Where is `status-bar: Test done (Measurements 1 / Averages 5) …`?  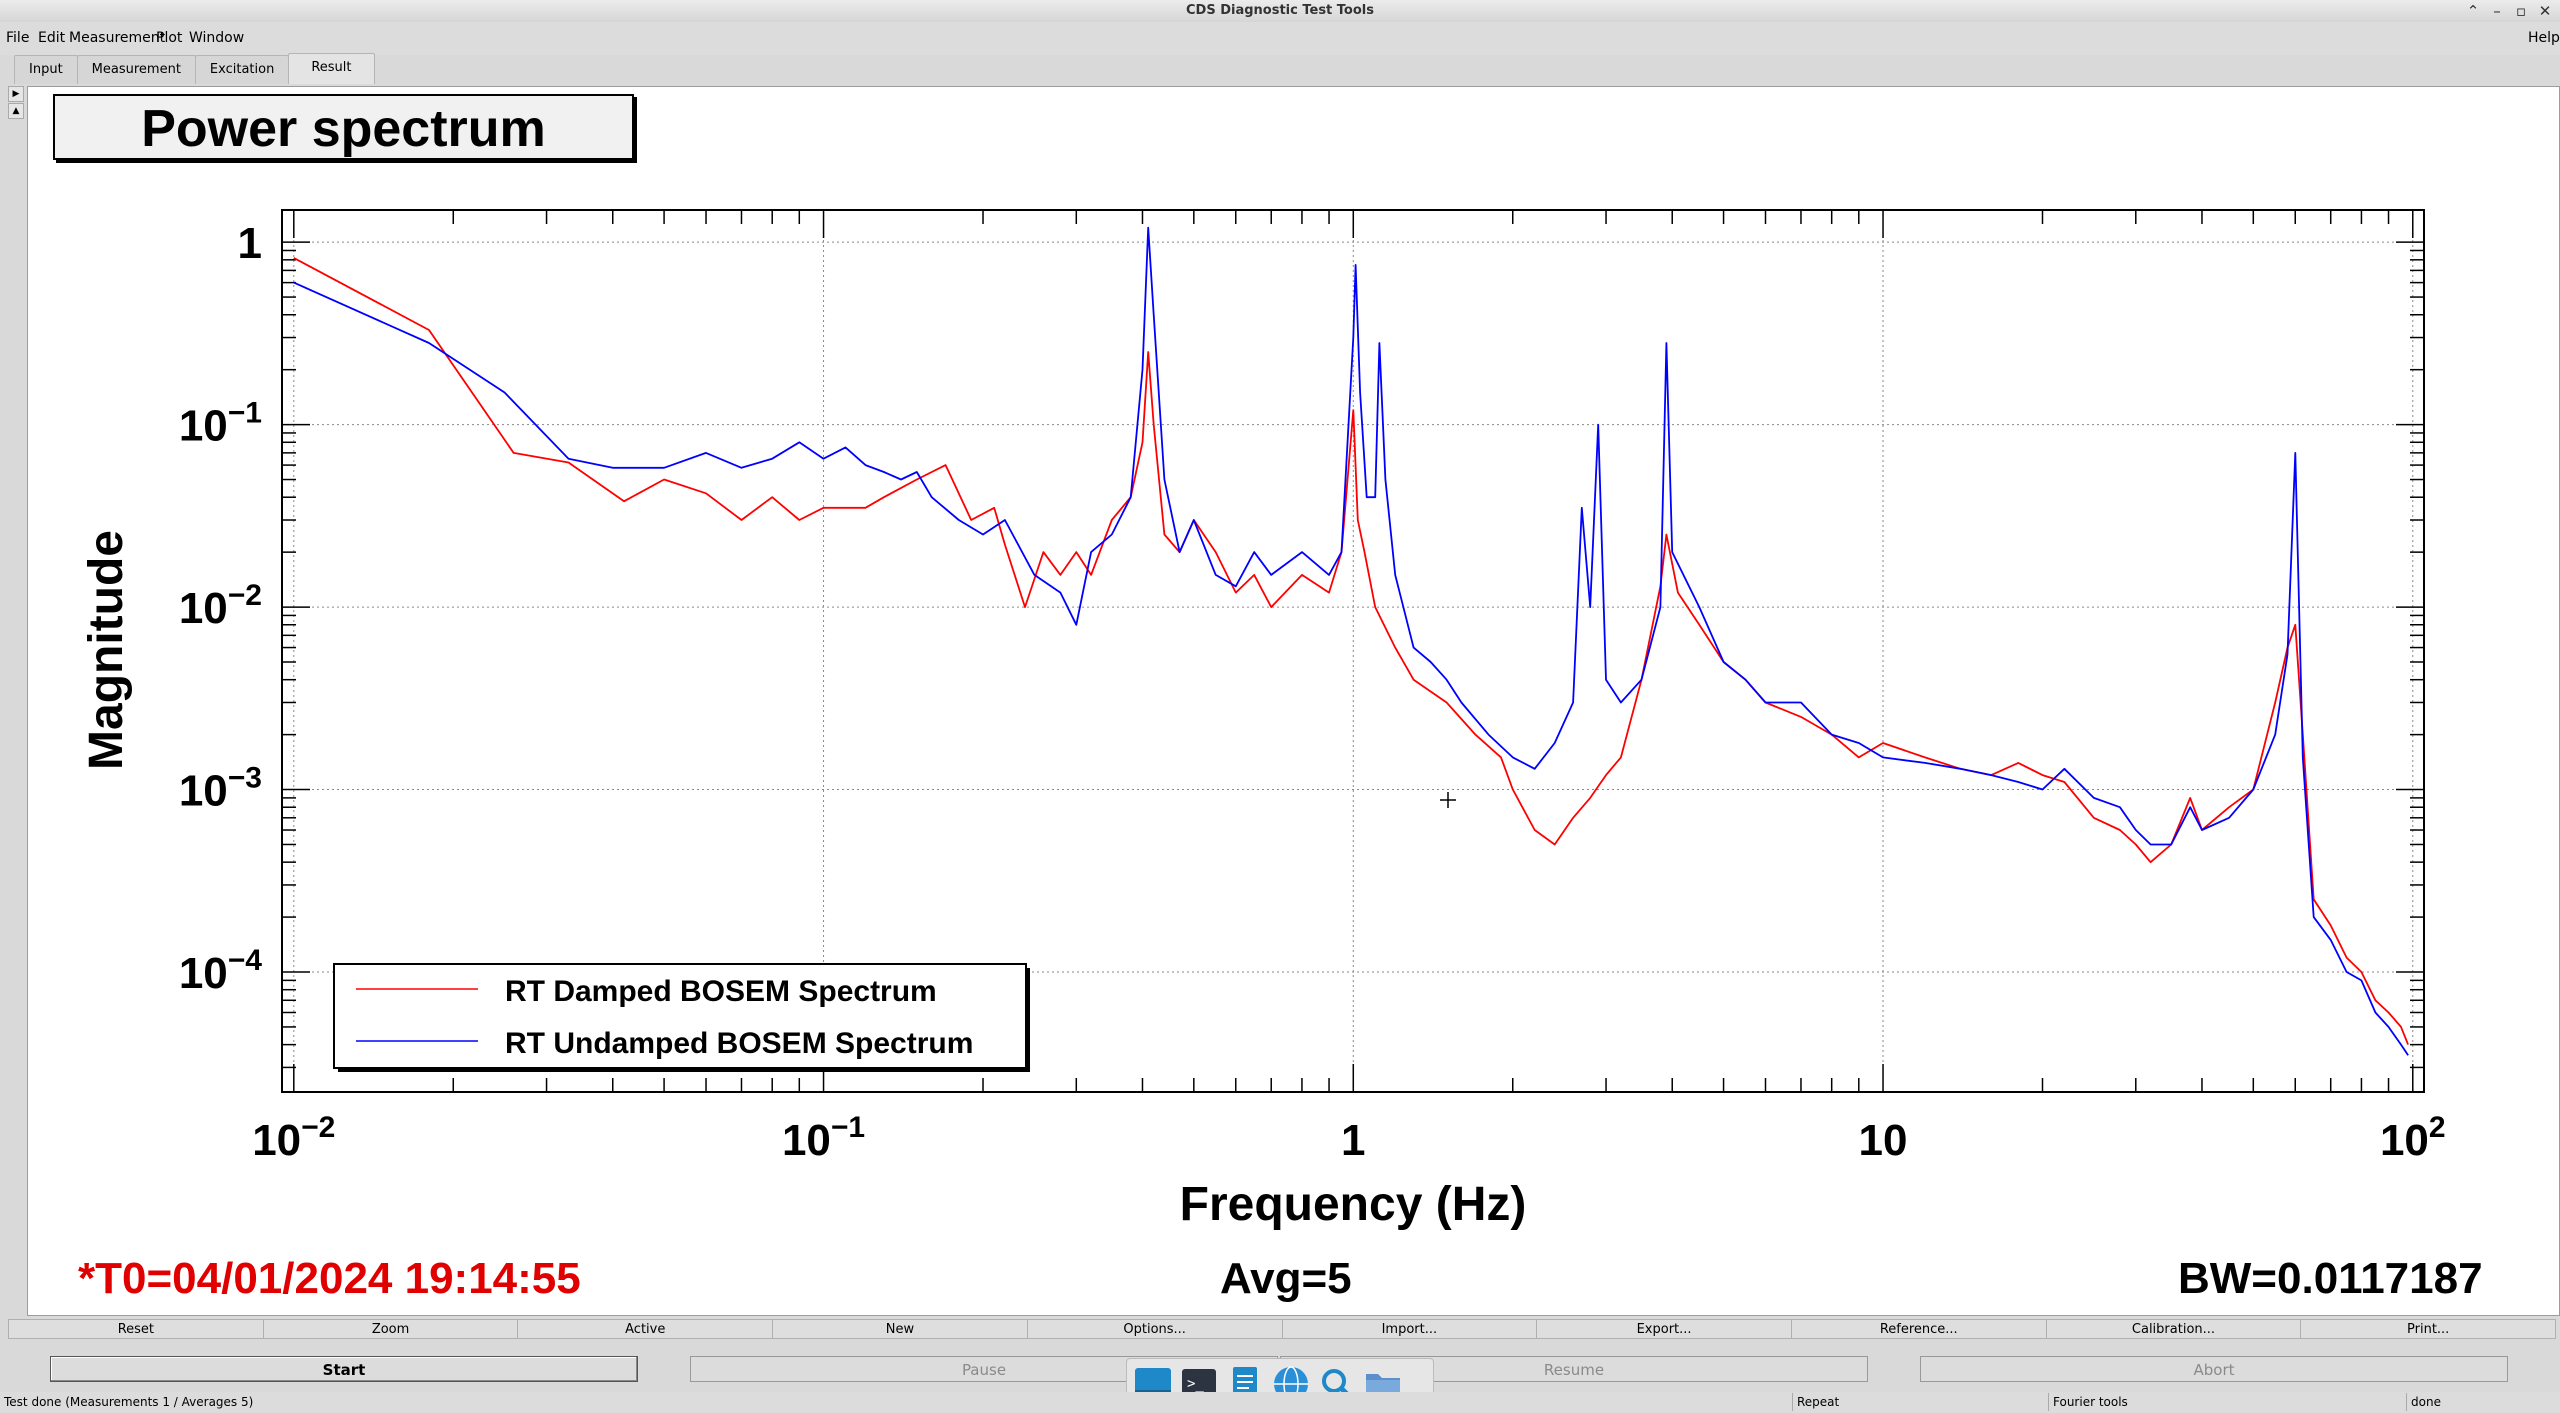
status-bar: Test done (Measurements 1 / Averages 5) … is located at coordinates (1280, 1402).